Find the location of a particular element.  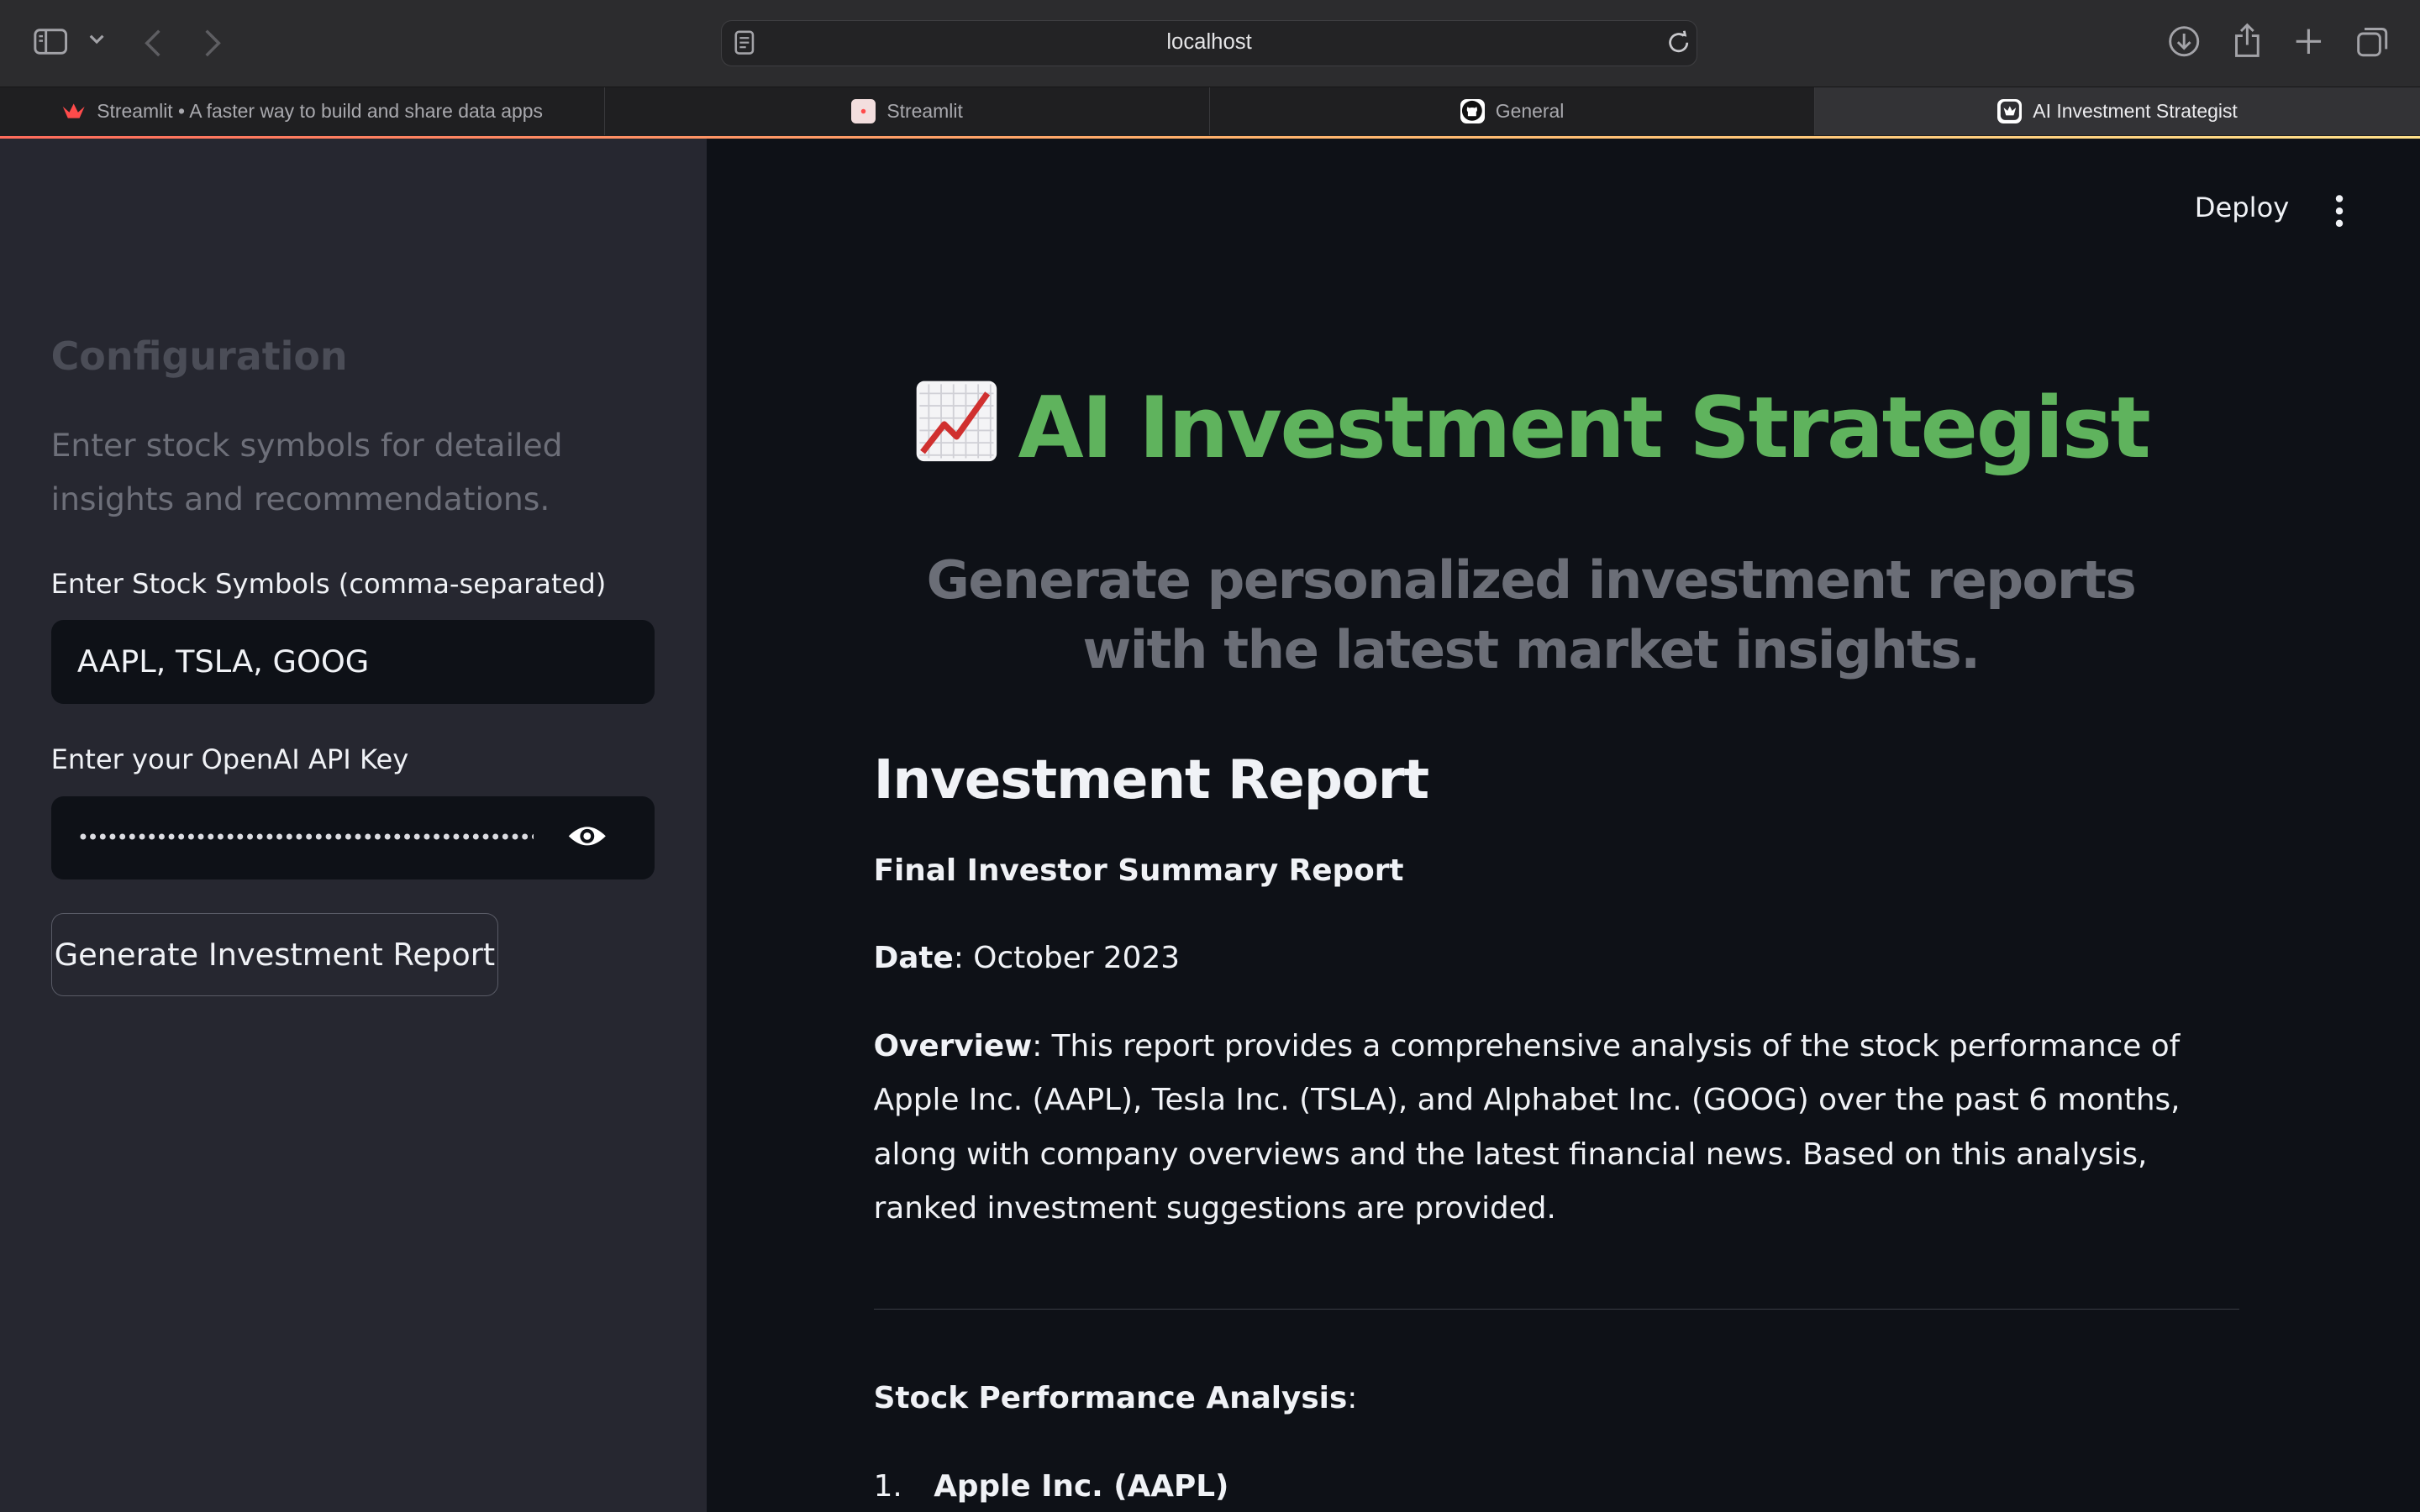

share-icon is located at coordinates (2247, 40).